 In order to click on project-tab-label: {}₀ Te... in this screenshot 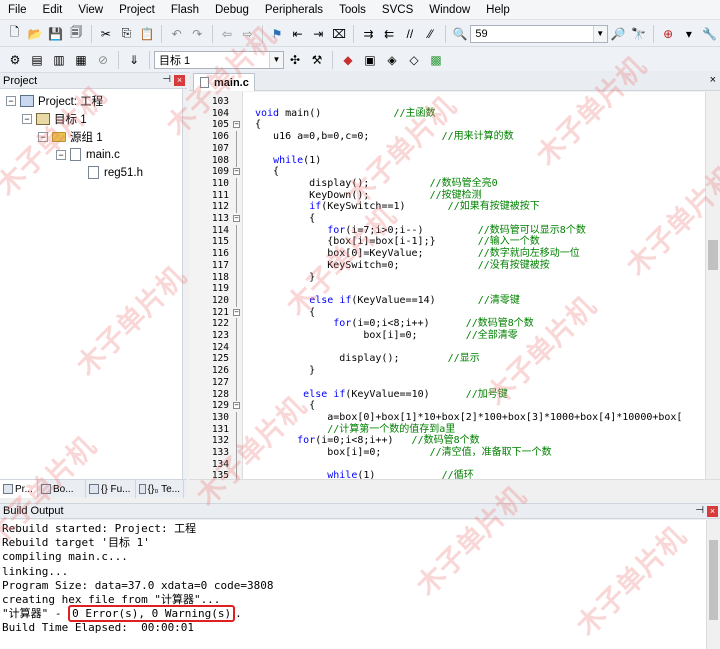, I will do `click(163, 489)`.